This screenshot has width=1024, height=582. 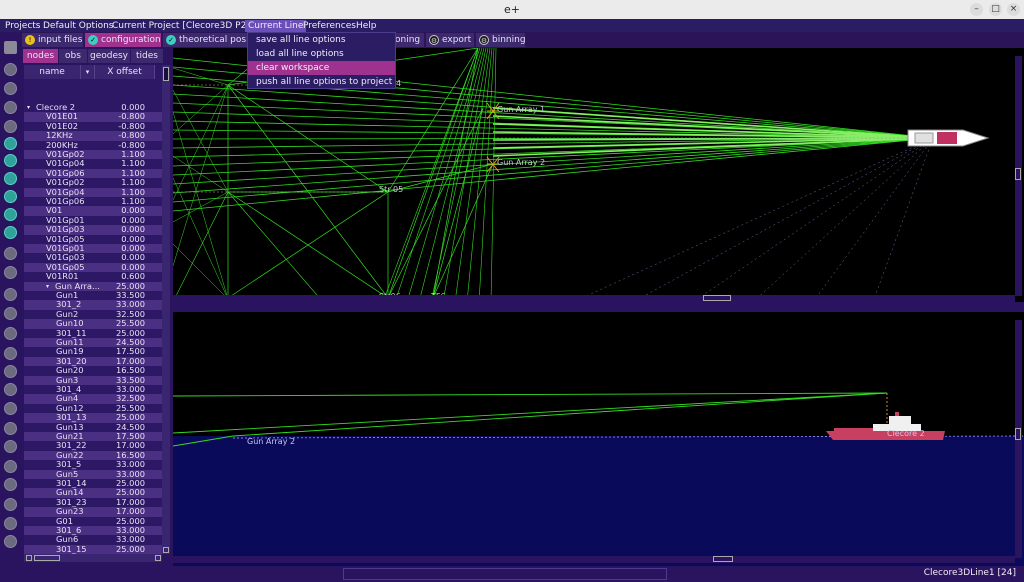 I want to click on vessel-topview, so click(x=948, y=138).